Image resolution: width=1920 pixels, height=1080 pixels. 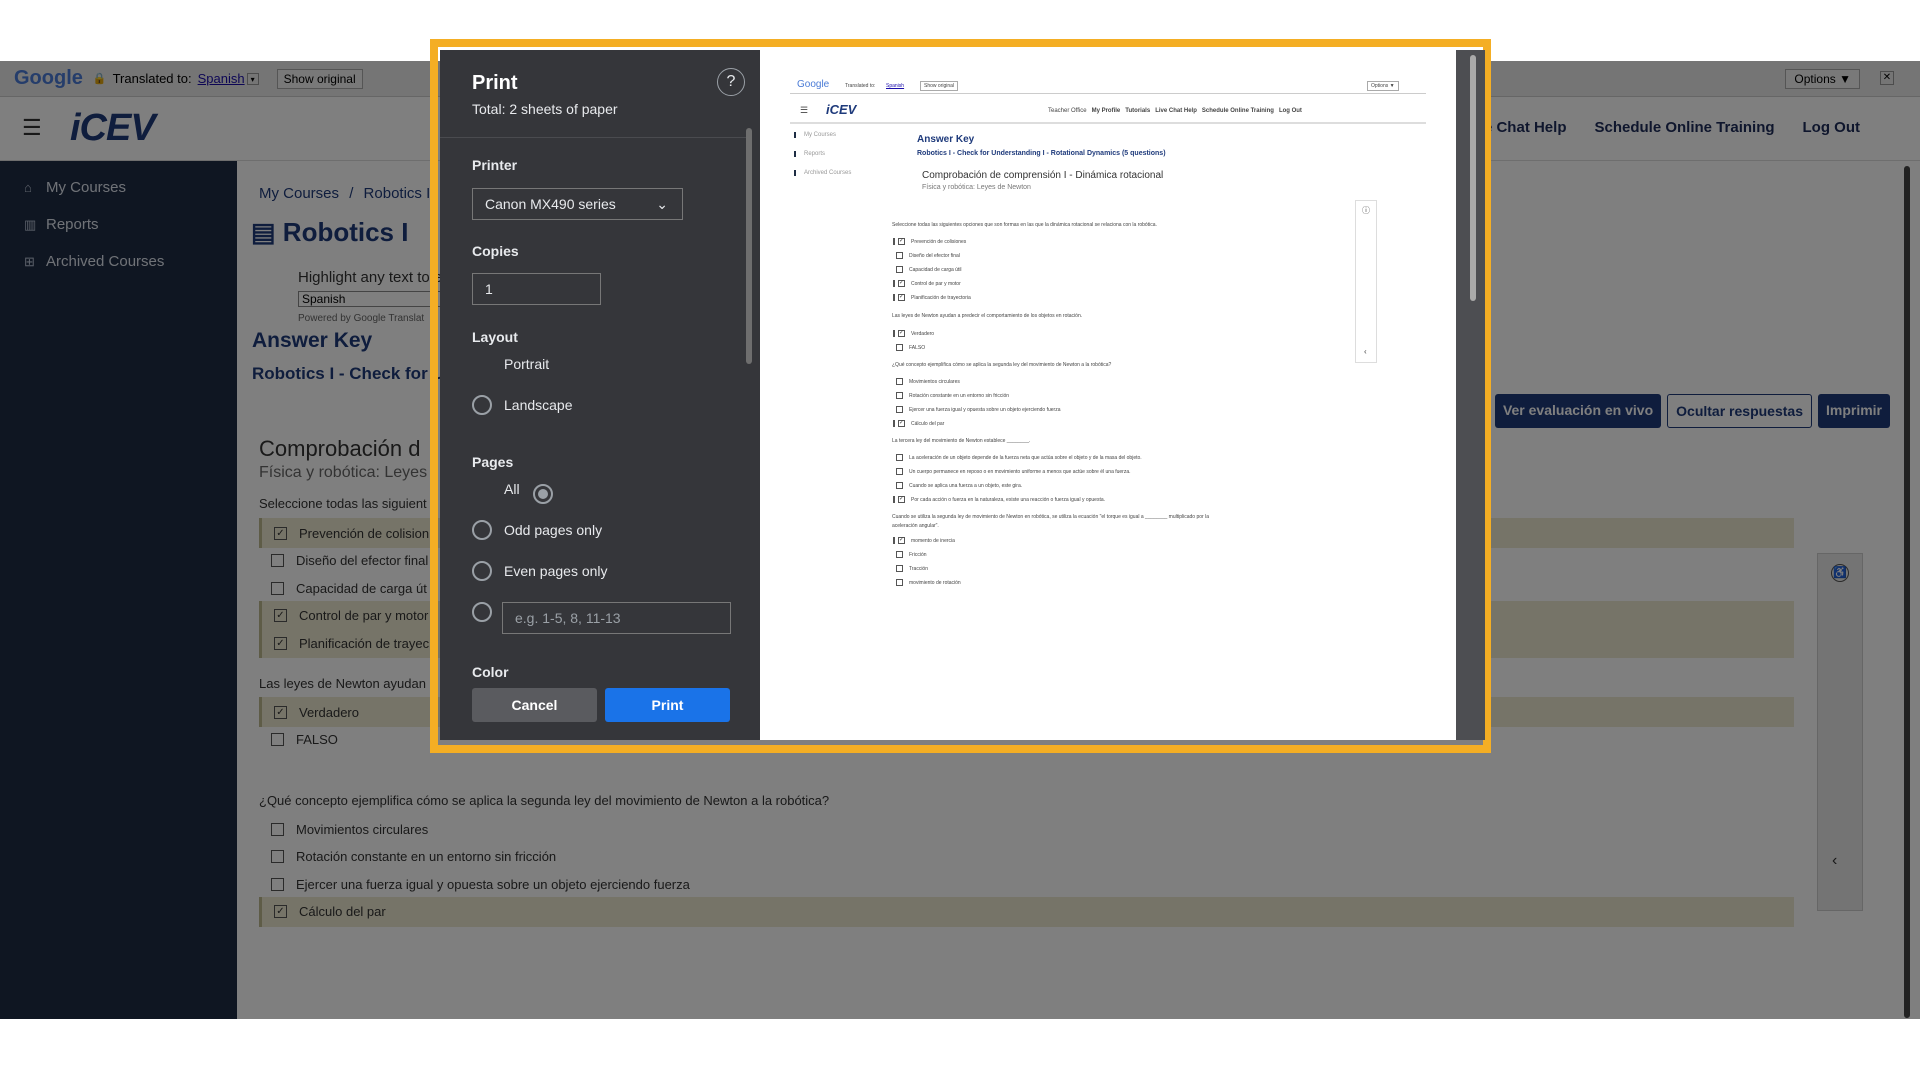 I want to click on dialog-buttons: Cancel Print, so click(x=601, y=705).